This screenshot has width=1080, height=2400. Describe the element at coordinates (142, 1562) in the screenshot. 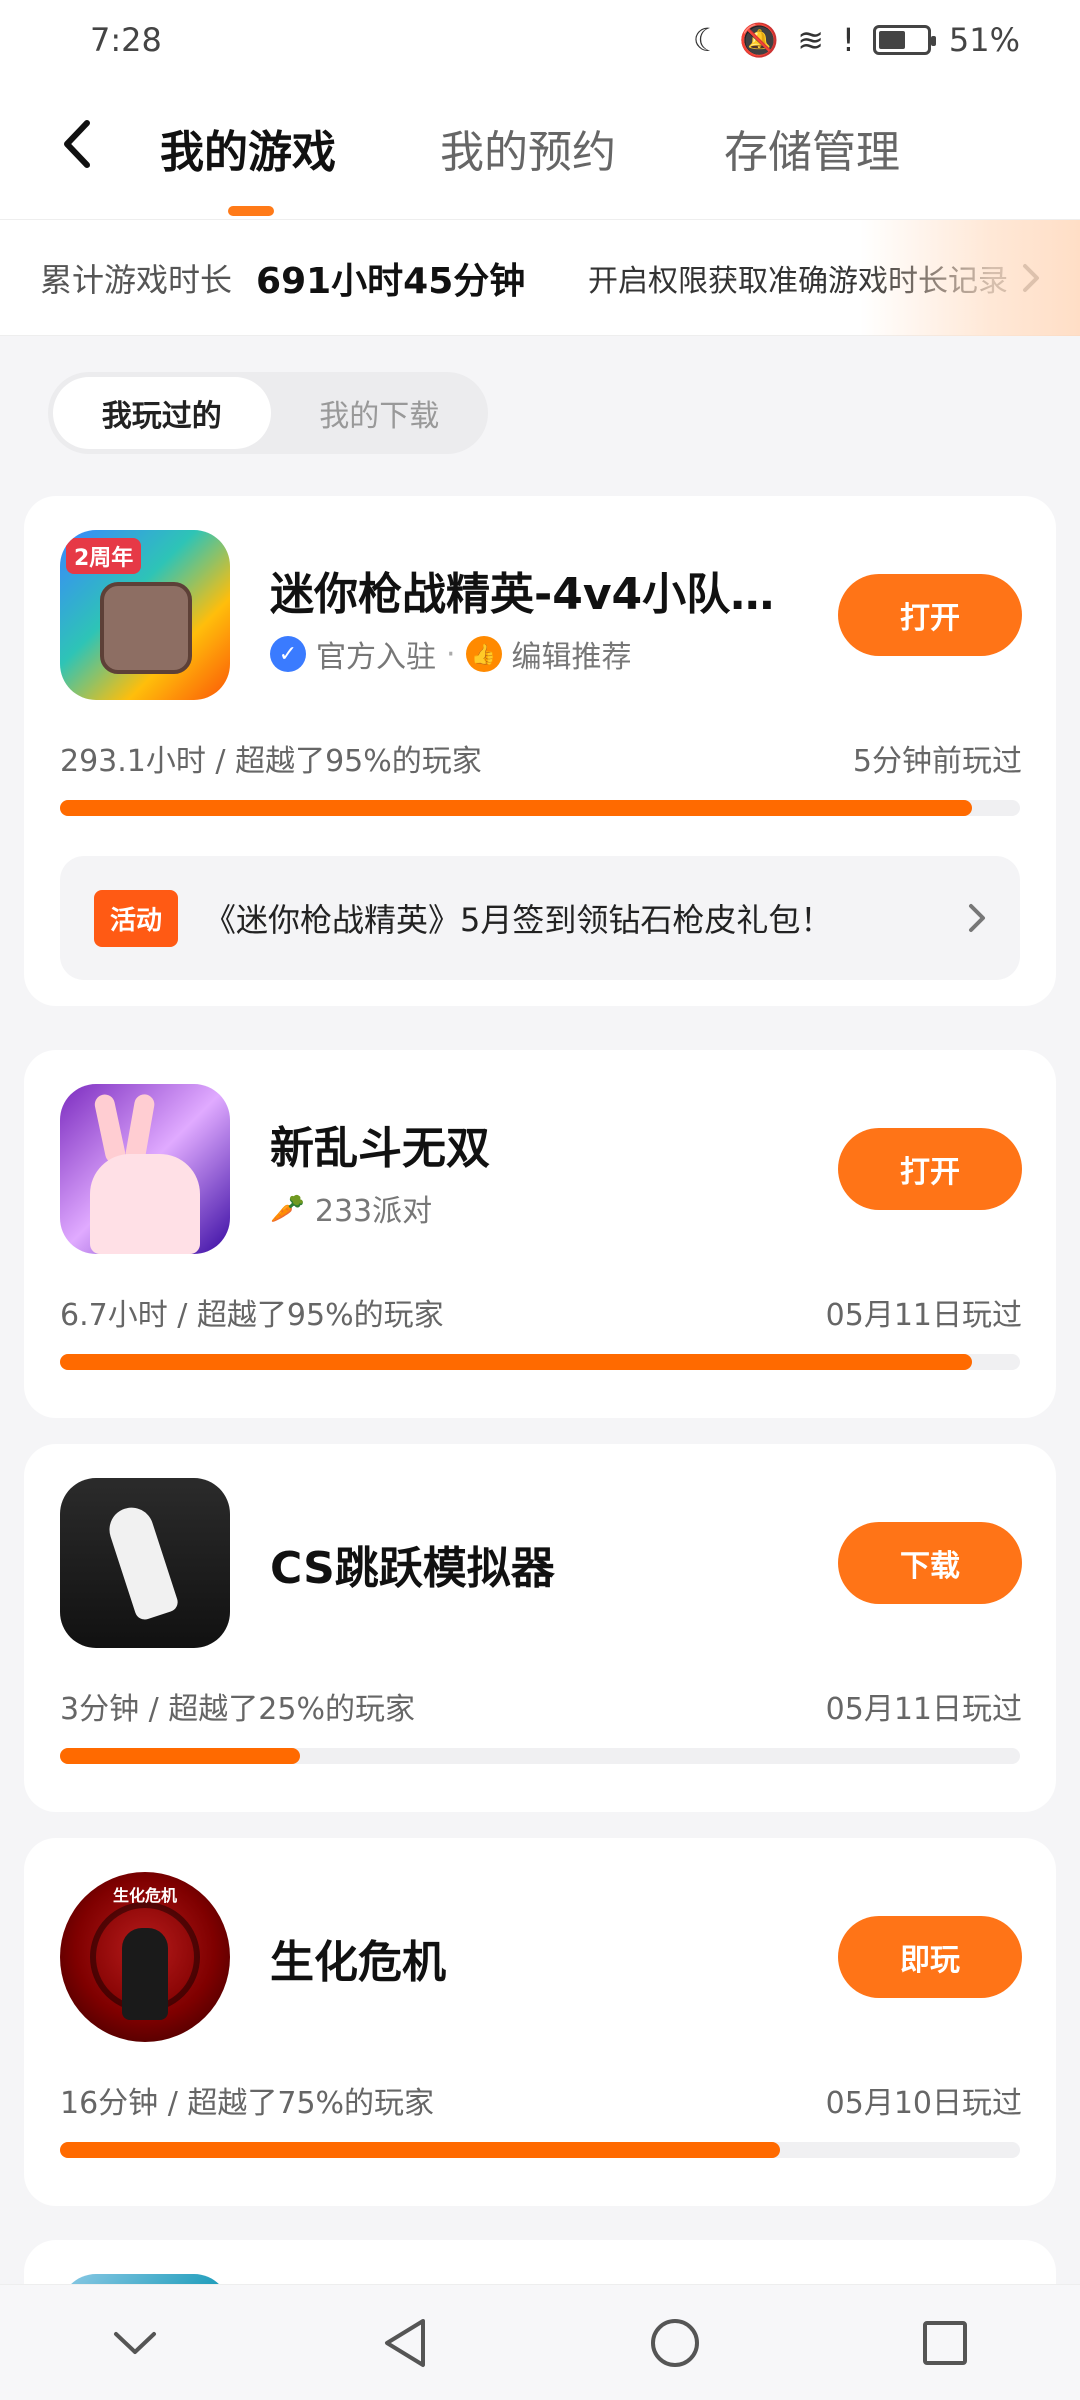

I see `jumping-figure` at that location.